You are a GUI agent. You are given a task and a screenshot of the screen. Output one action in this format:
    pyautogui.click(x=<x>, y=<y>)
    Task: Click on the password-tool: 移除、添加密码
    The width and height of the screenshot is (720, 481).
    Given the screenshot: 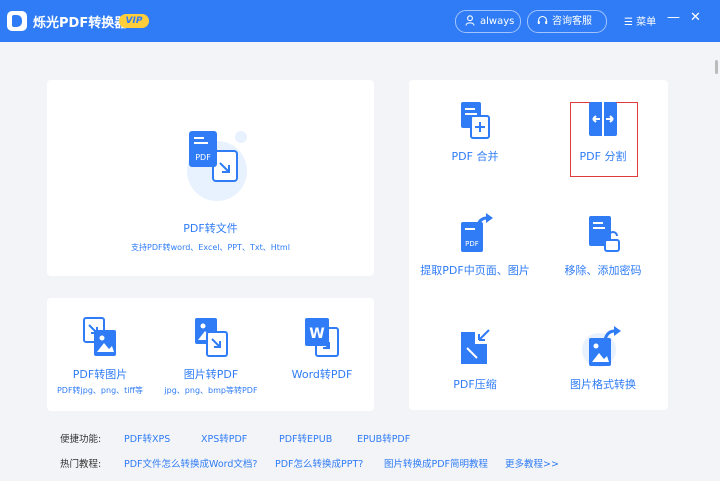 What is the action you would take?
    pyautogui.click(x=603, y=245)
    